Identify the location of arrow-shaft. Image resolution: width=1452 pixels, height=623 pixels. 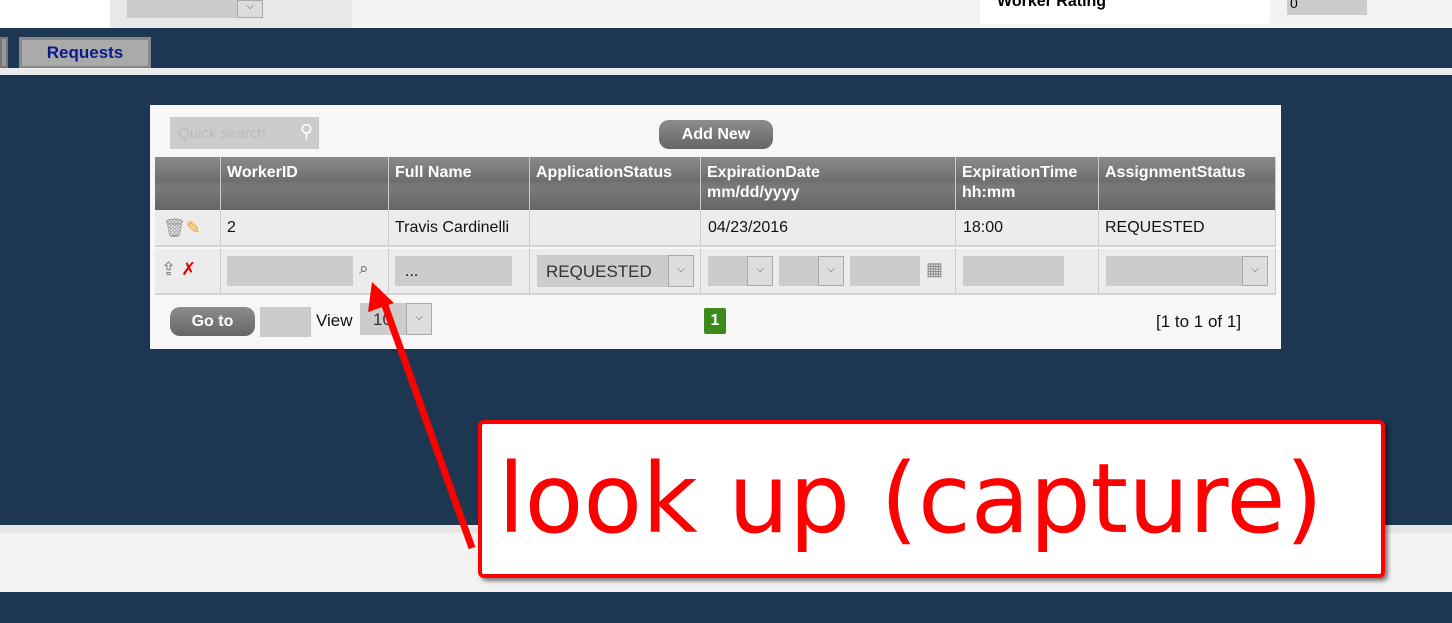
(427, 424).